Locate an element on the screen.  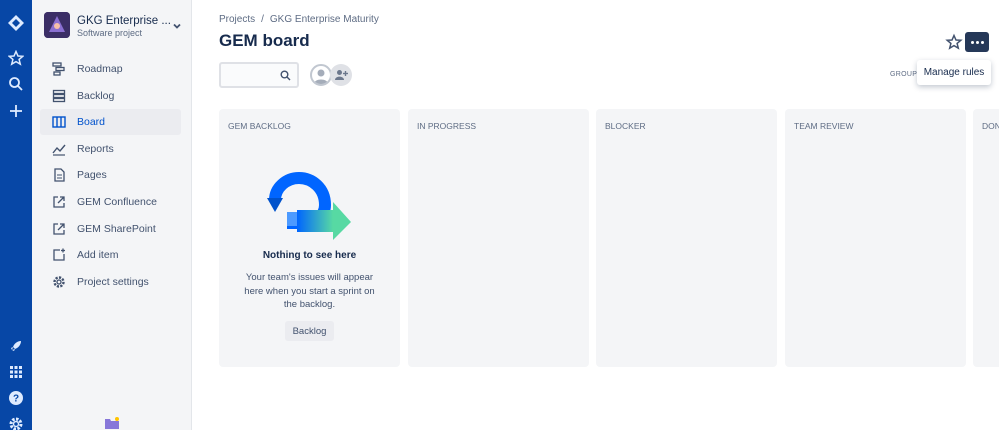
rocket-icon is located at coordinates (16, 346).